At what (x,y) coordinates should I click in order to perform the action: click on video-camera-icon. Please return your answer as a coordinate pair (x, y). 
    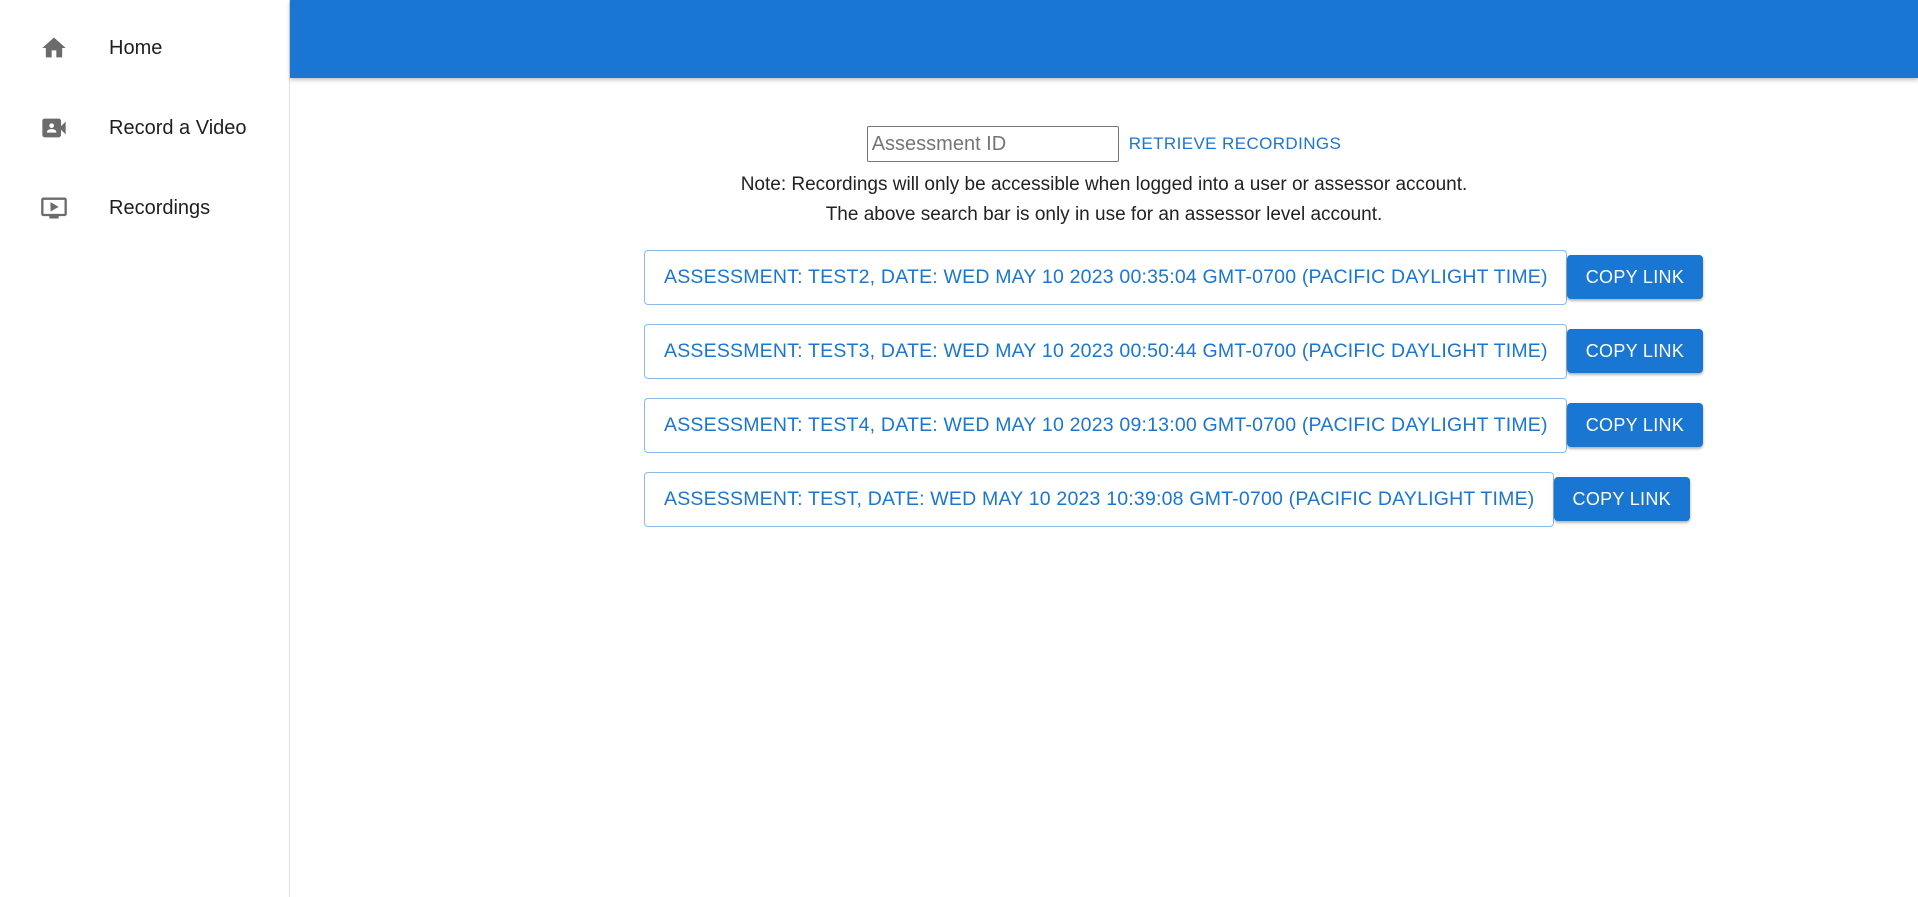
    Looking at the image, I should click on (54, 128).